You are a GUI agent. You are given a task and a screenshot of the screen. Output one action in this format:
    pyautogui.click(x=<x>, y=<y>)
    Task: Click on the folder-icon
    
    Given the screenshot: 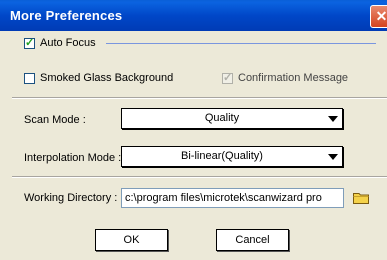 What is the action you would take?
    pyautogui.click(x=361, y=198)
    